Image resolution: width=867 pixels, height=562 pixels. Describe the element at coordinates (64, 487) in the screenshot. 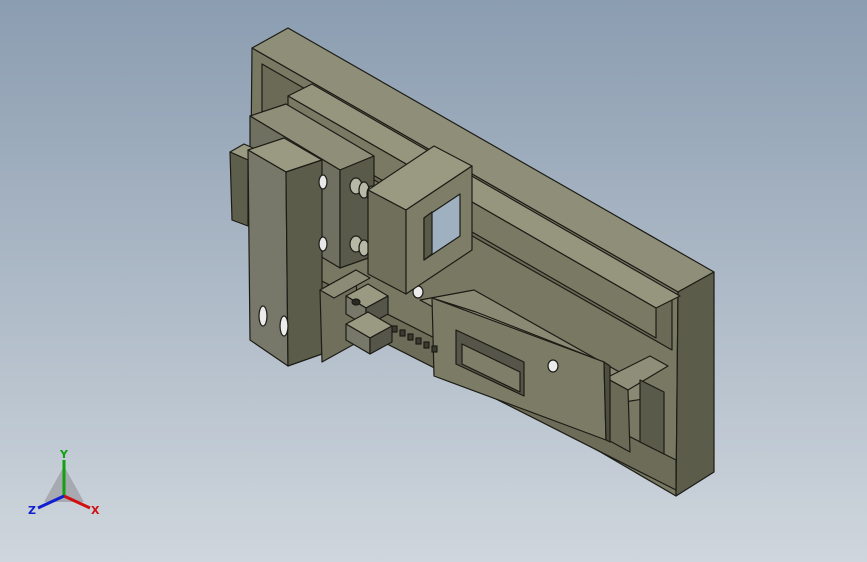

I see `coordinate-triad: Y X Z` at that location.